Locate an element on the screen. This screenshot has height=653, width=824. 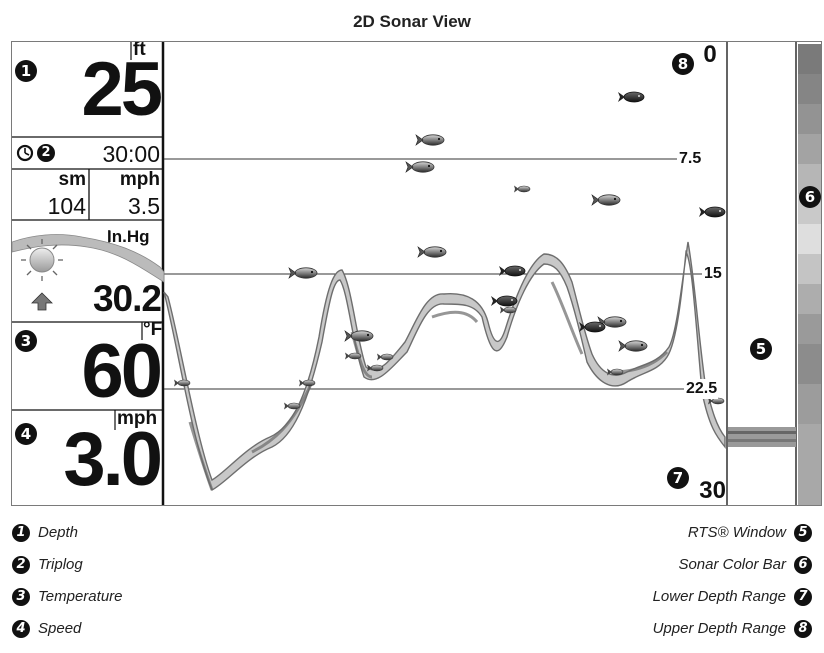
callout-8: 8 is located at coordinates (683, 64).